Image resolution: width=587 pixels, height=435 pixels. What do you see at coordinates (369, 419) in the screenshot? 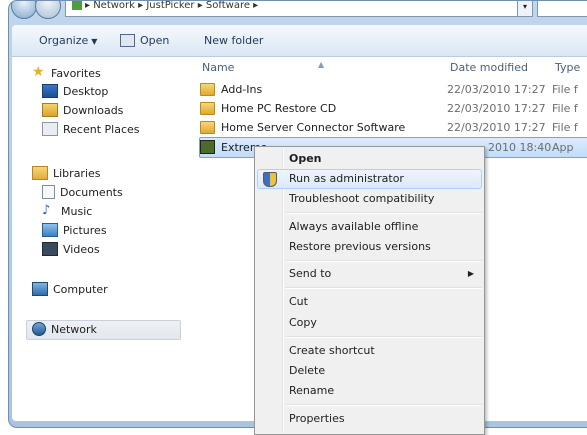
I see `menu-item-properties: Properties` at bounding box center [369, 419].